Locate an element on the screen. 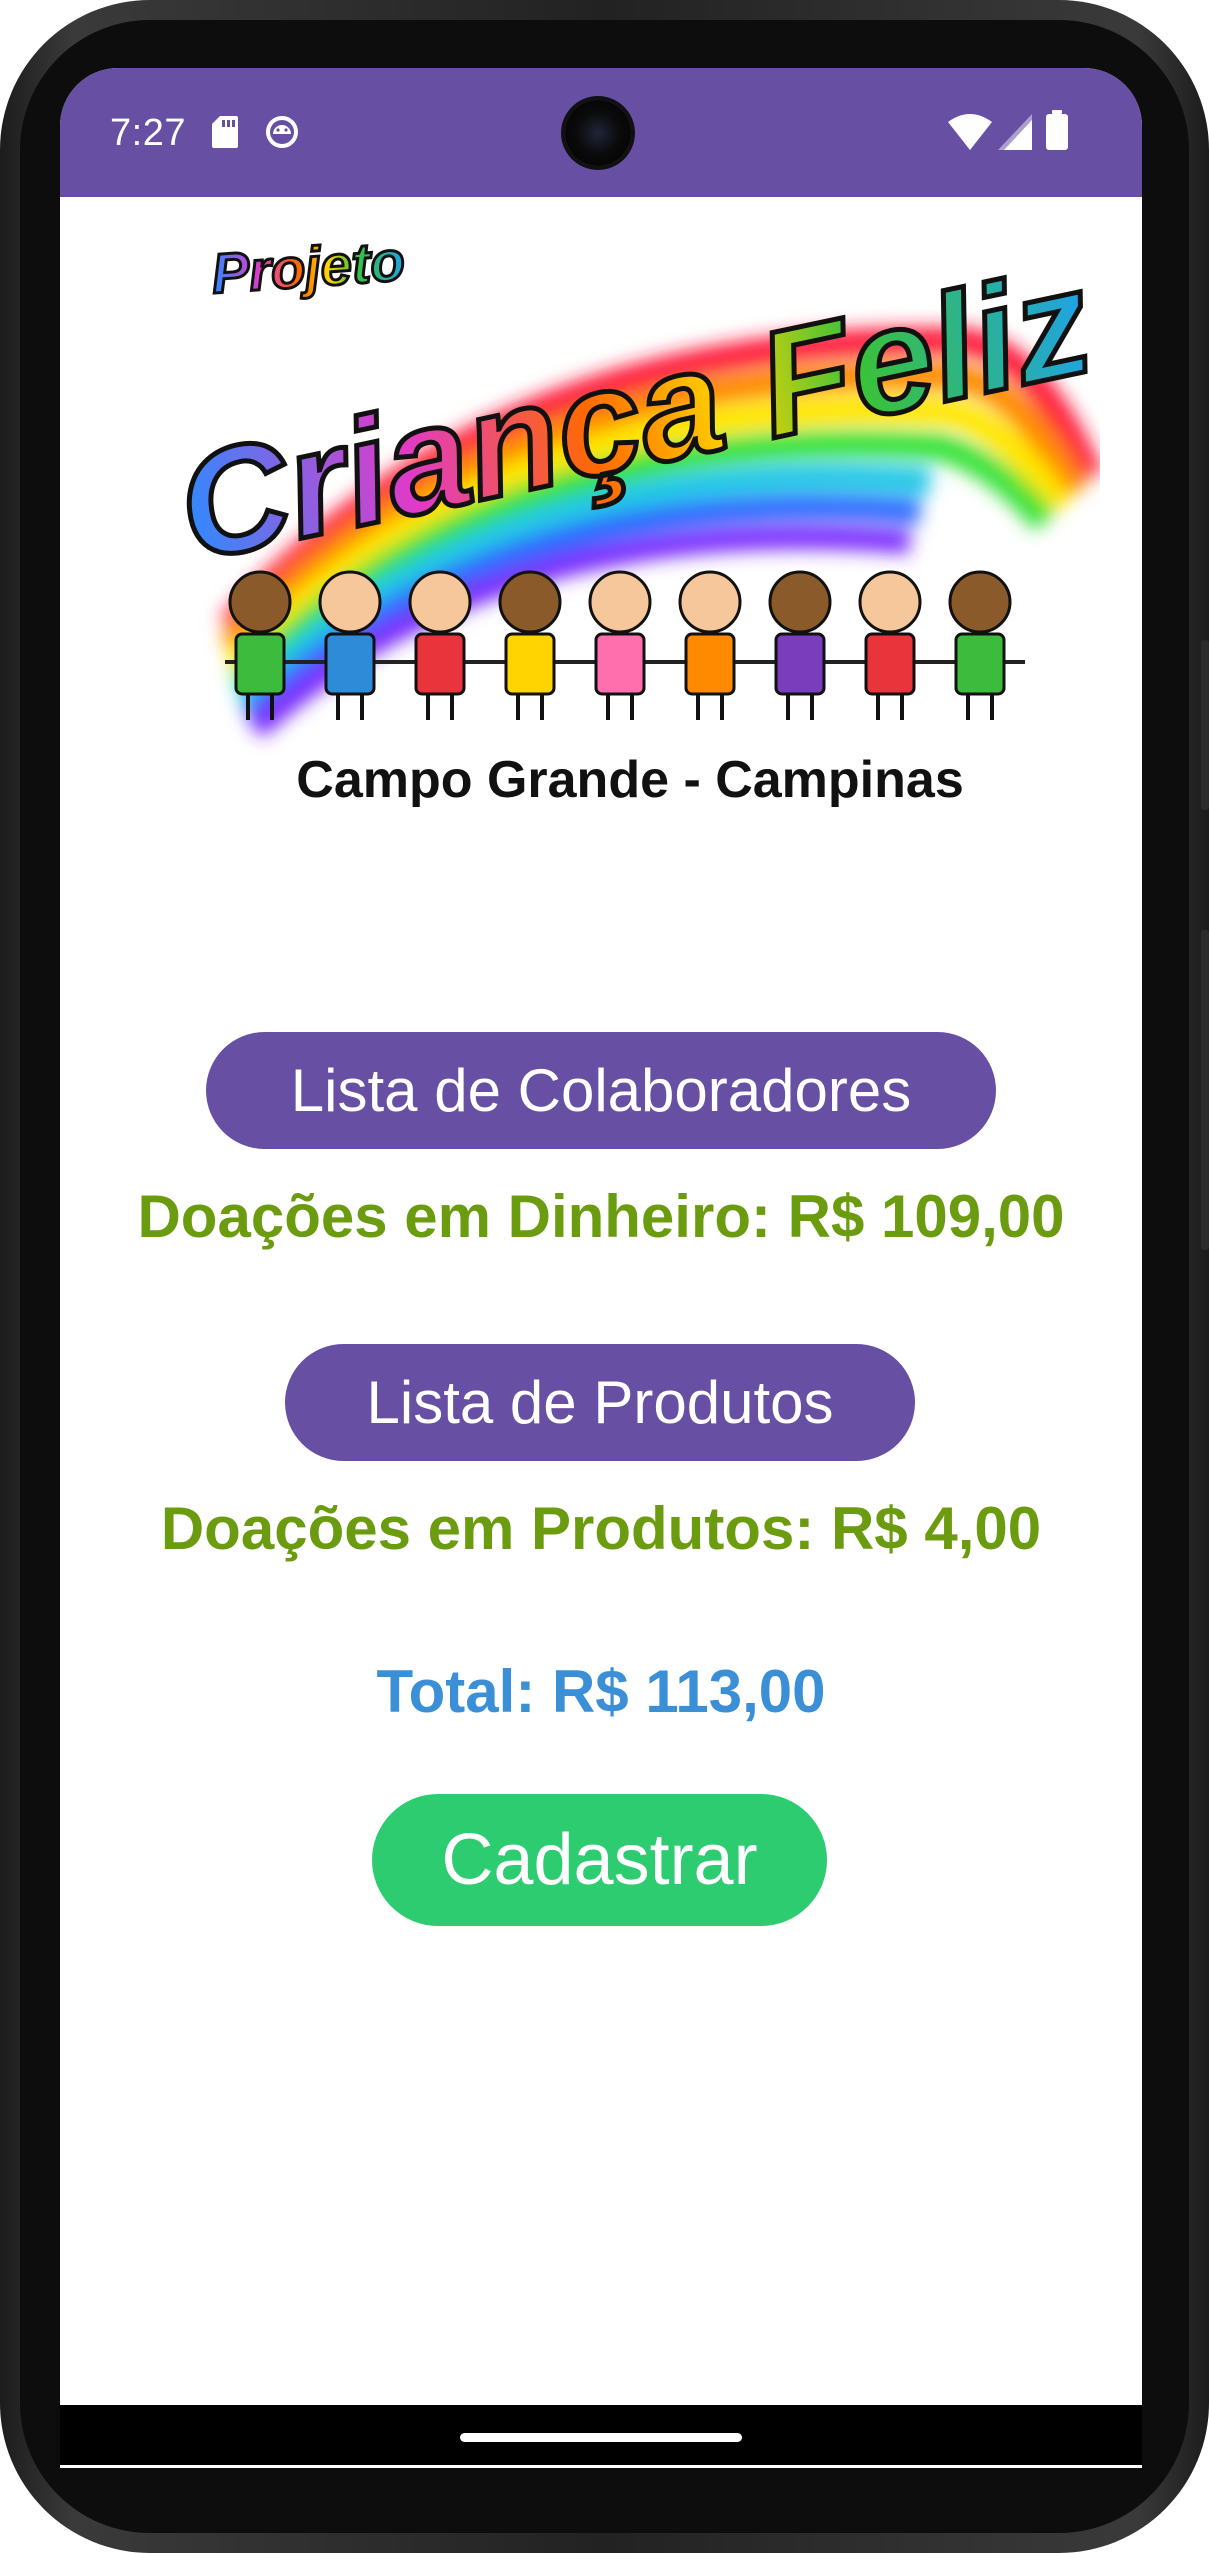 This screenshot has width=1209, height=2553. battery-icon is located at coordinates (1057, 132).